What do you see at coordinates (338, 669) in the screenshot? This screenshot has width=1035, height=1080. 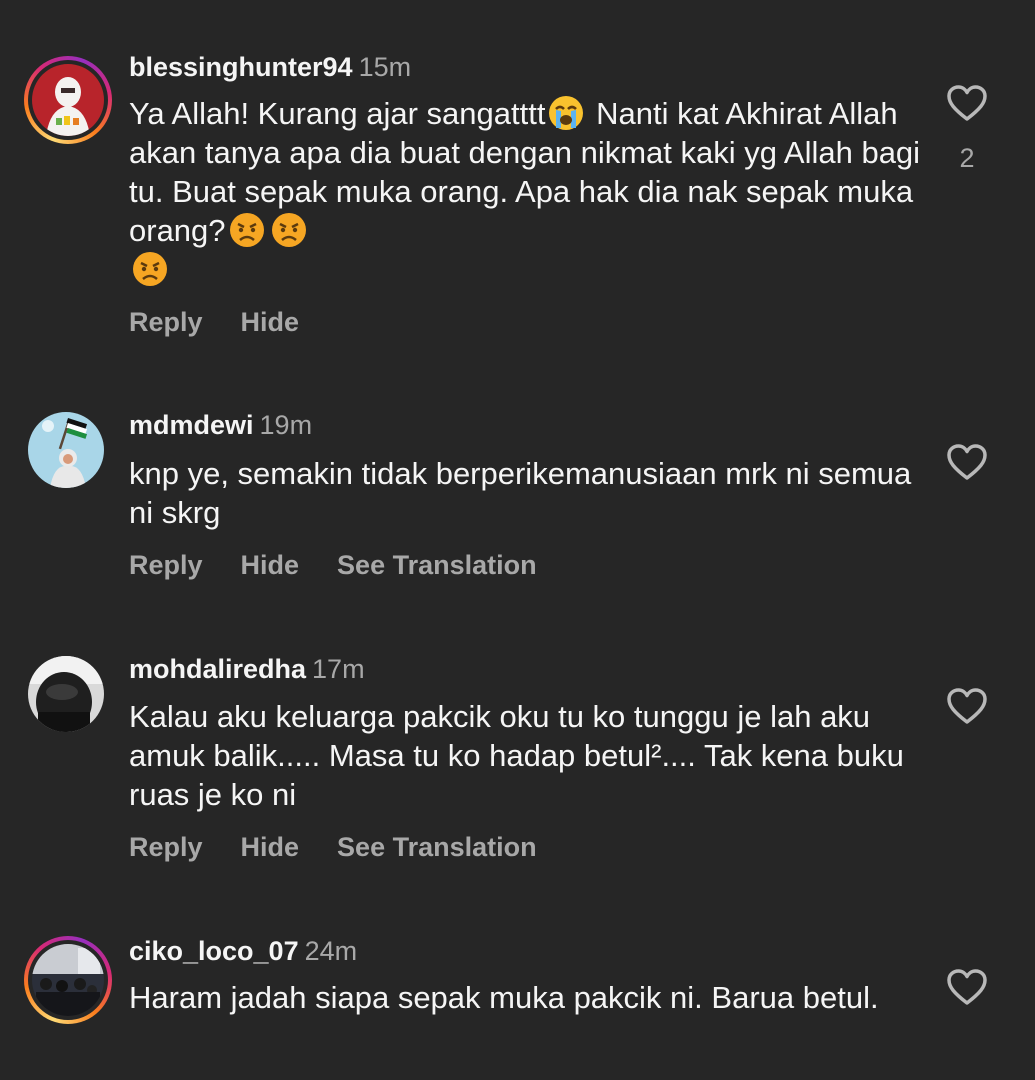 I see `comment-time: 17m` at bounding box center [338, 669].